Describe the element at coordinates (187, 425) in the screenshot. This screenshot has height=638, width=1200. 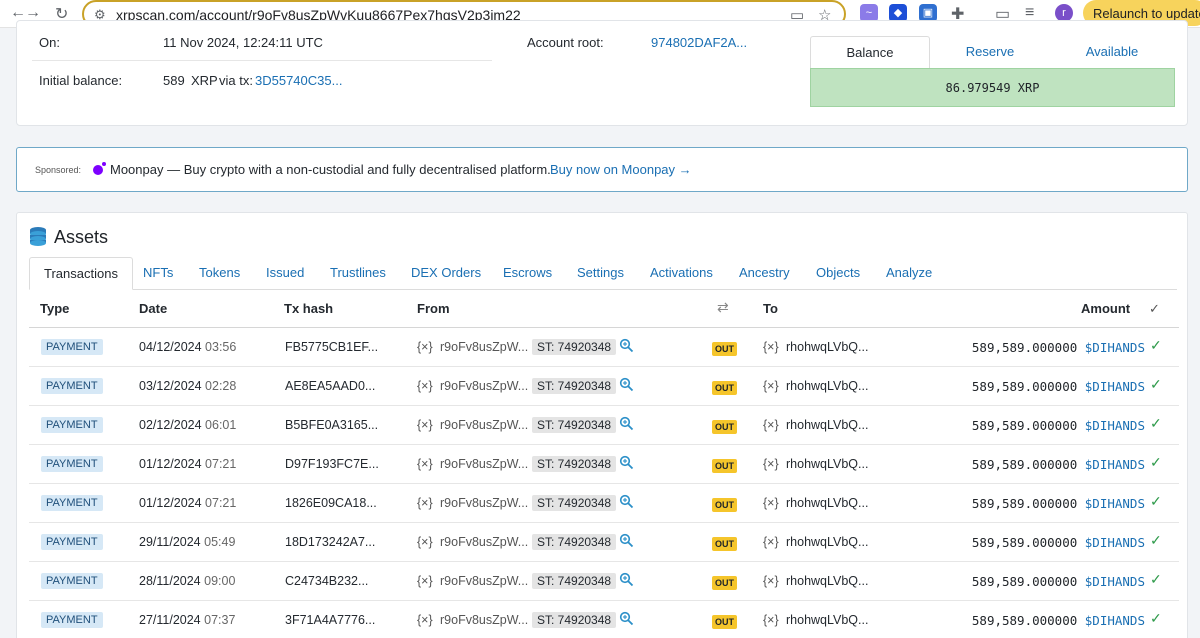
I see `tx-date: 02/12/2024 06:01` at that location.